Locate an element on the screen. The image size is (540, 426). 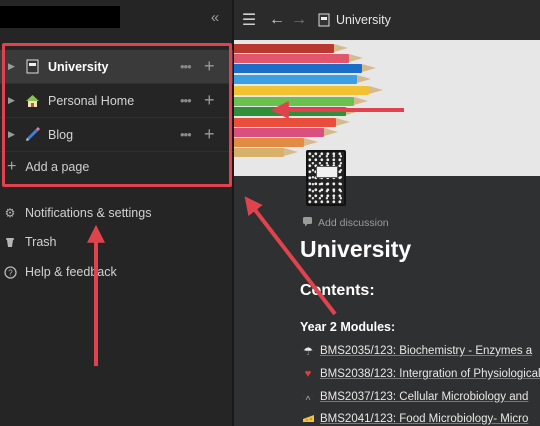
trash-icon is located at coordinates (10, 242).